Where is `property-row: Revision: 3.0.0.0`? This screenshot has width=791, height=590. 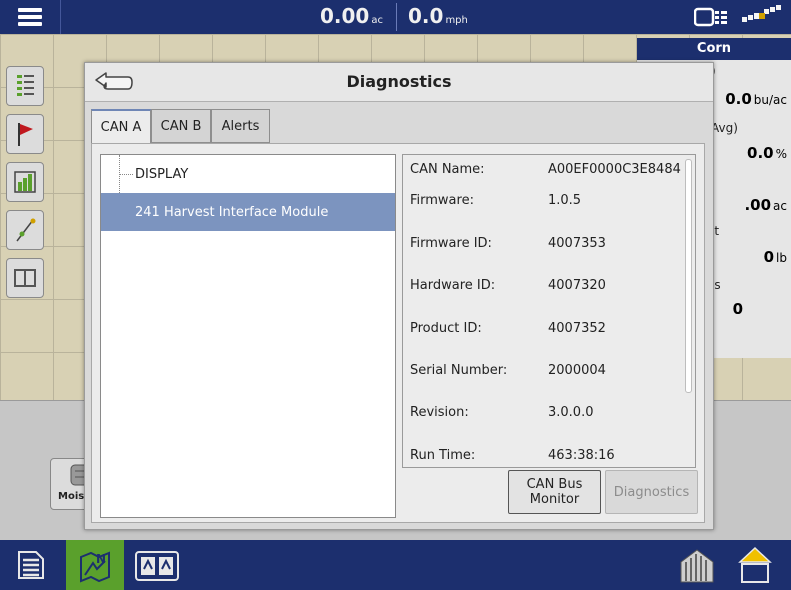
property-row: Revision: 3.0.0.0 is located at coordinates (502, 412).